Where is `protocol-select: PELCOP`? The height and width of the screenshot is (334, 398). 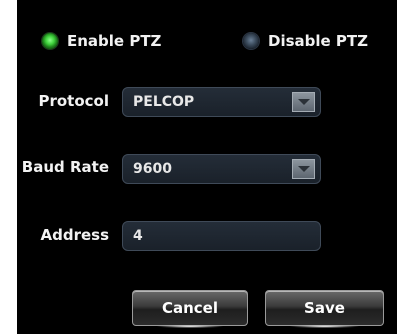
protocol-select: PELCOP is located at coordinates (221, 102).